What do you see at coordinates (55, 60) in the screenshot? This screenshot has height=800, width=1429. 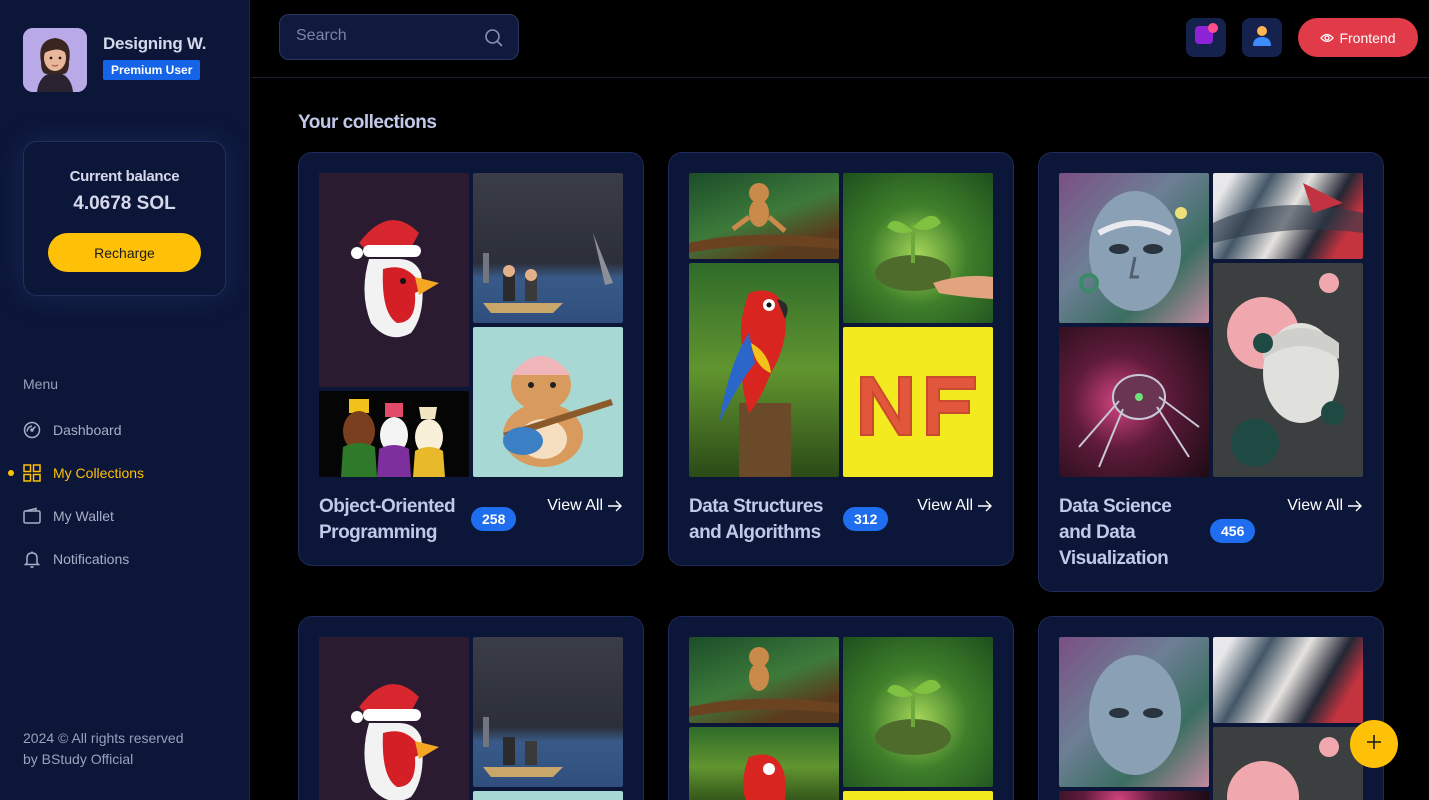 I see `avatar` at bounding box center [55, 60].